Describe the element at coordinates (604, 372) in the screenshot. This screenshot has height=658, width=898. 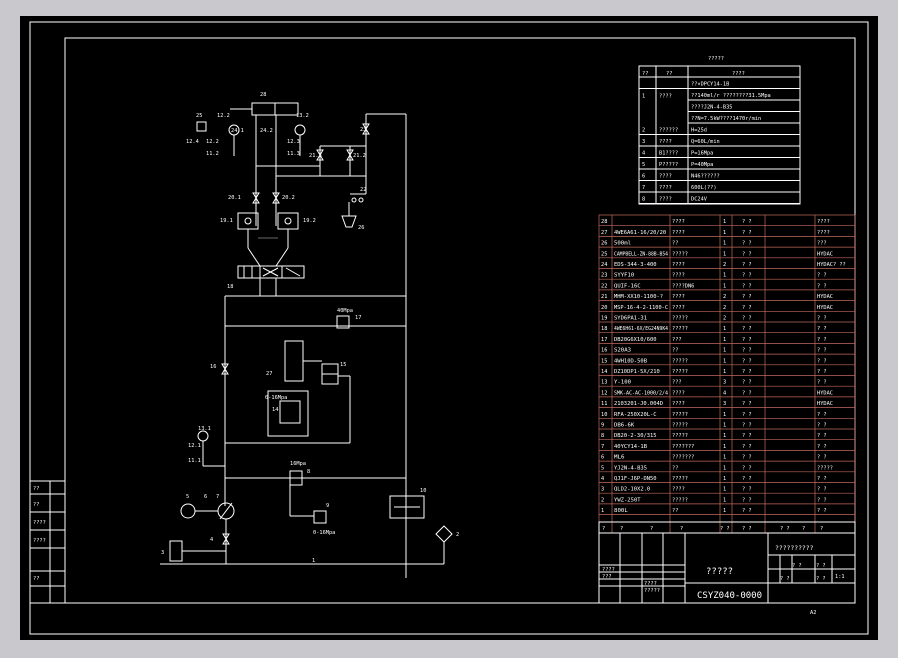
I see `bom-row-no: 14` at that location.